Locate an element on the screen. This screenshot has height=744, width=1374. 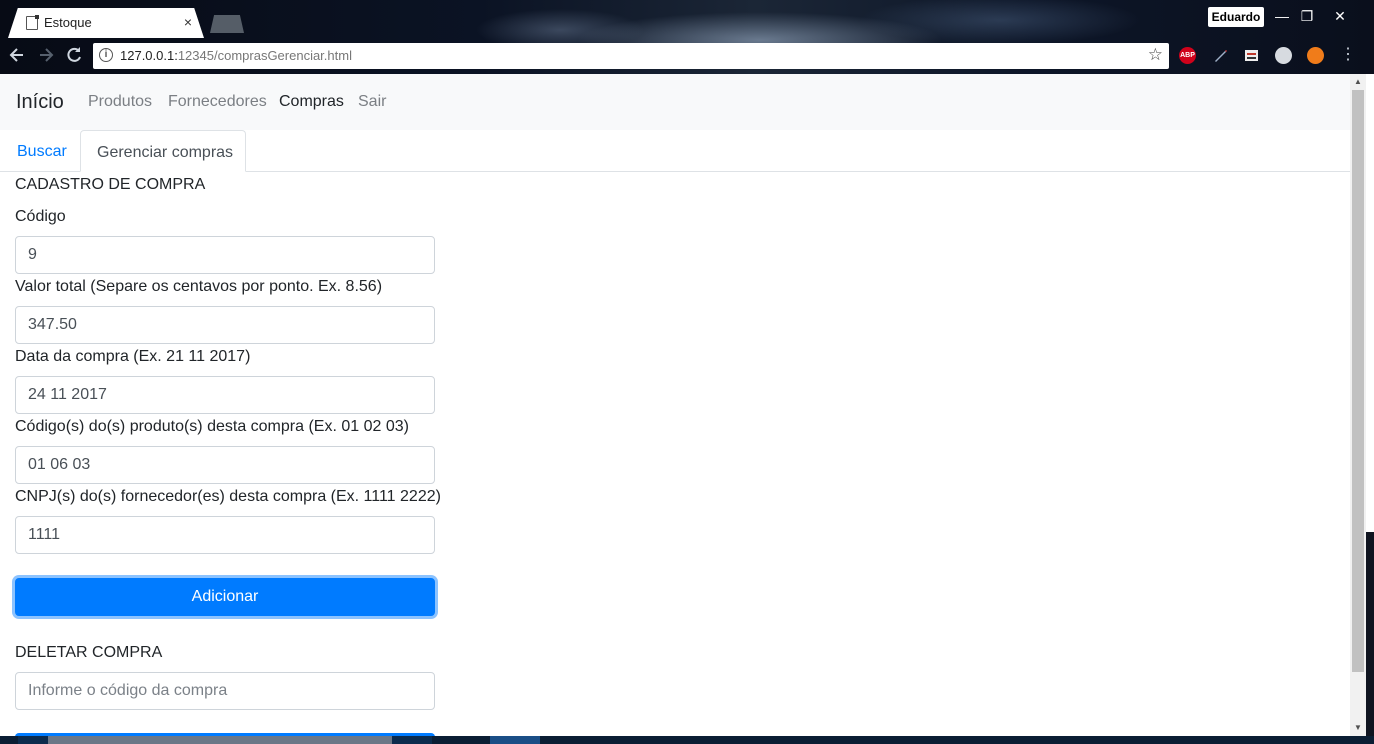
page-tabs: Buscar Gerenciar compras is located at coordinates (675, 151).